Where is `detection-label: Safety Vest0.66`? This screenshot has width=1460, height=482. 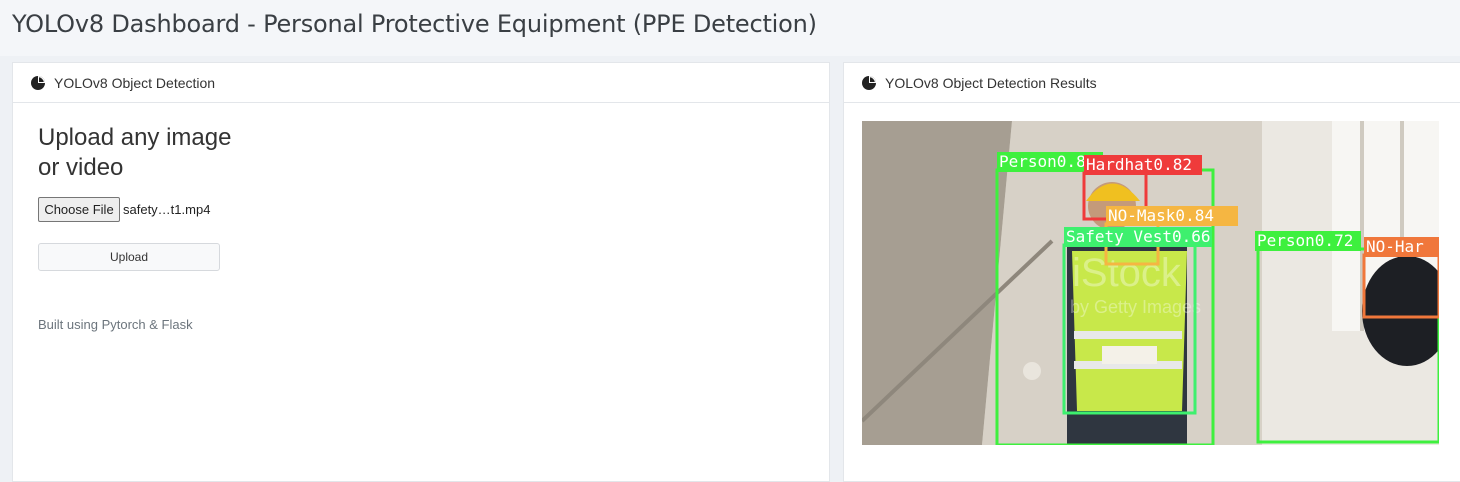 detection-label: Safety Vest0.66 is located at coordinates (1138, 236).